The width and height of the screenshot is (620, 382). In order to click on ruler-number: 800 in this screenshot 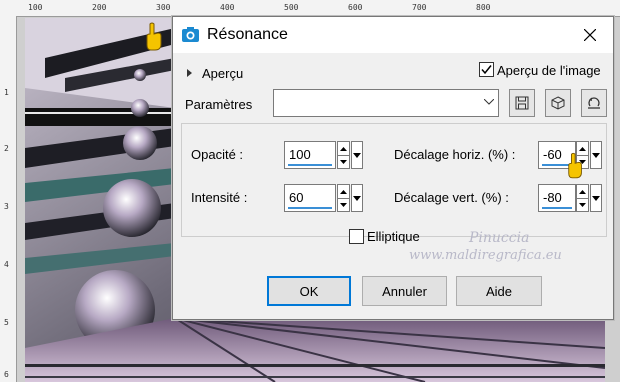, I will do `click(483, 7)`.